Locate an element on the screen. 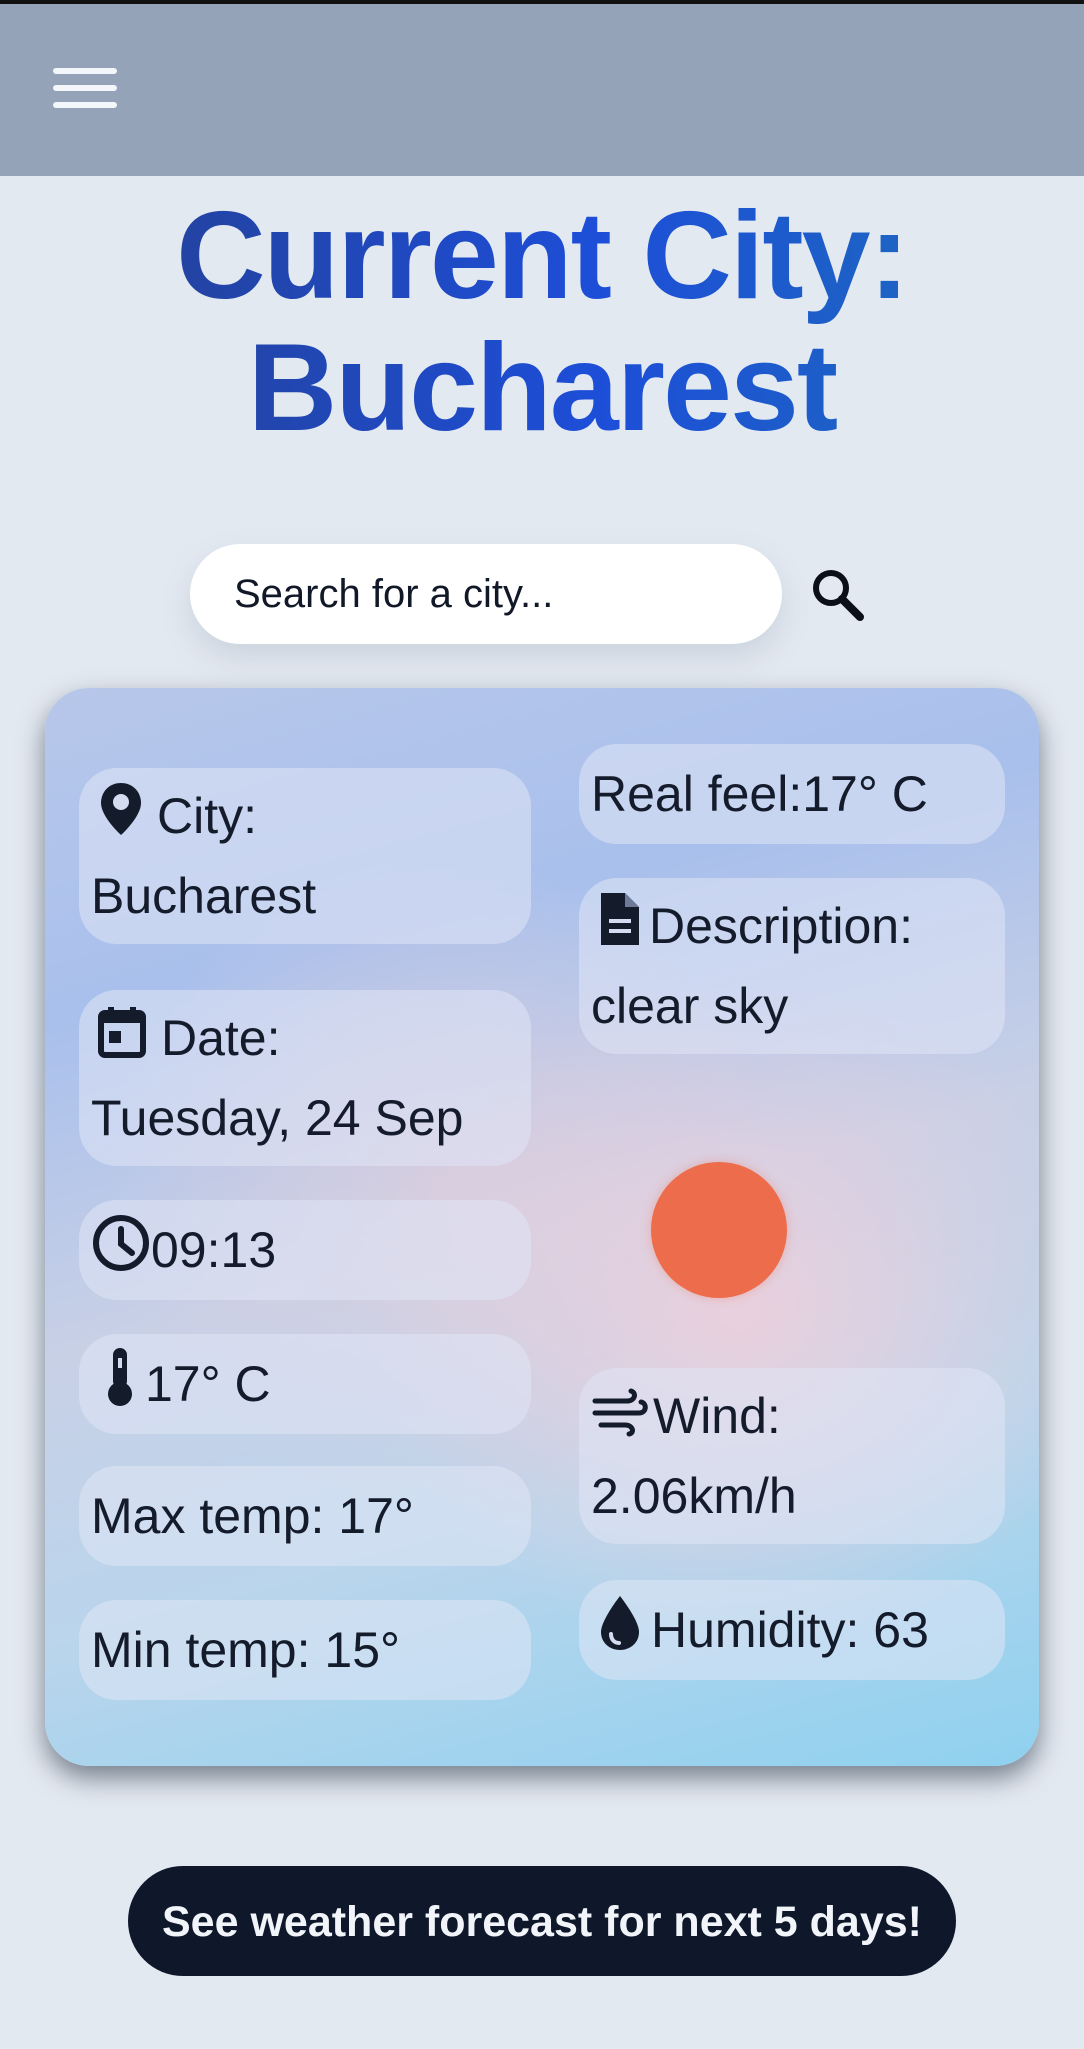  min-temp-value: Min temp: 15° is located at coordinates (246, 1650).